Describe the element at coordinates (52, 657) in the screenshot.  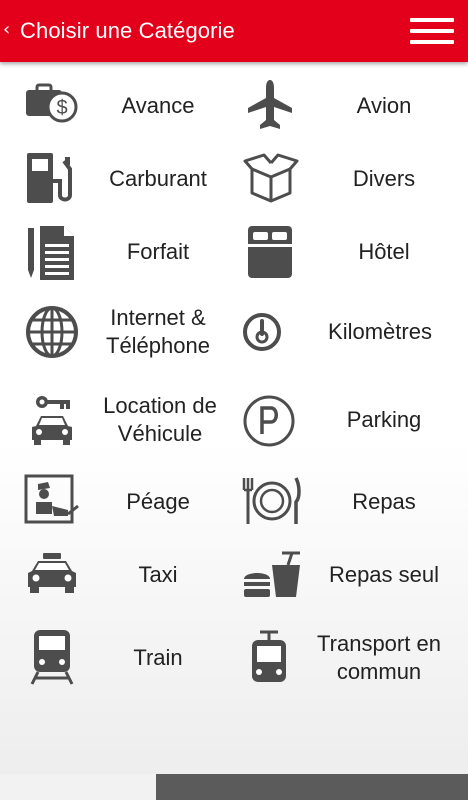
I see `train-icon` at that location.